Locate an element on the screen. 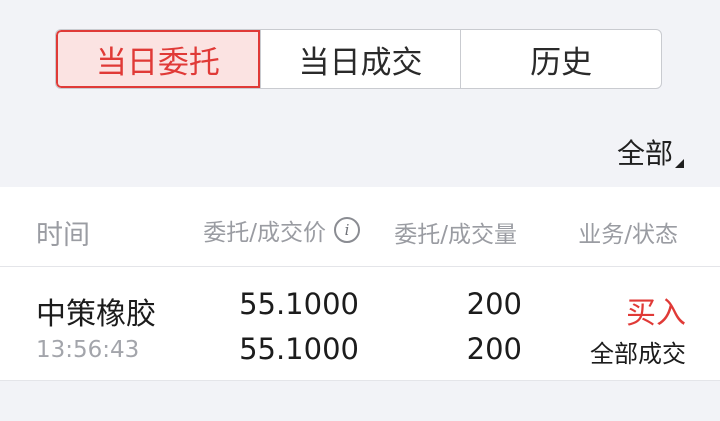  order-tabs: 当日委托 当日成交 历史 is located at coordinates (358, 59).